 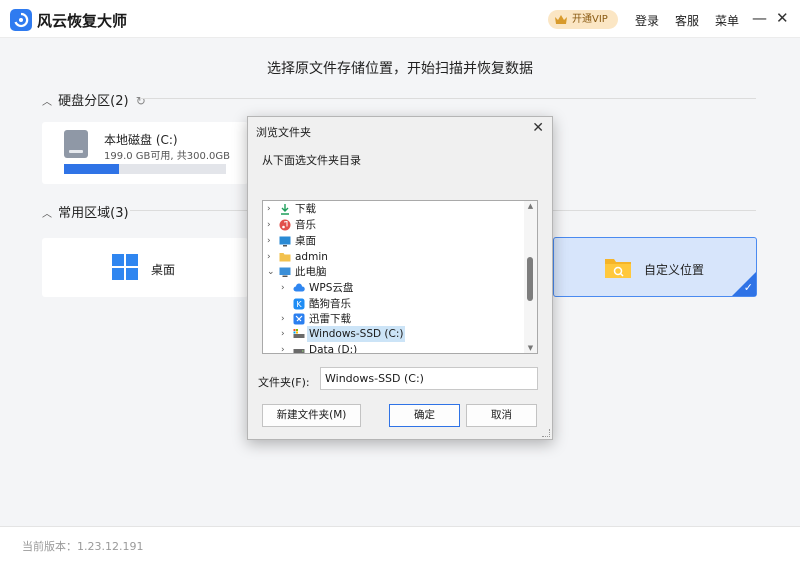 What do you see at coordinates (330, 304) in the screenshot?
I see `tree-item-label: 酷狗音乐` at bounding box center [330, 304].